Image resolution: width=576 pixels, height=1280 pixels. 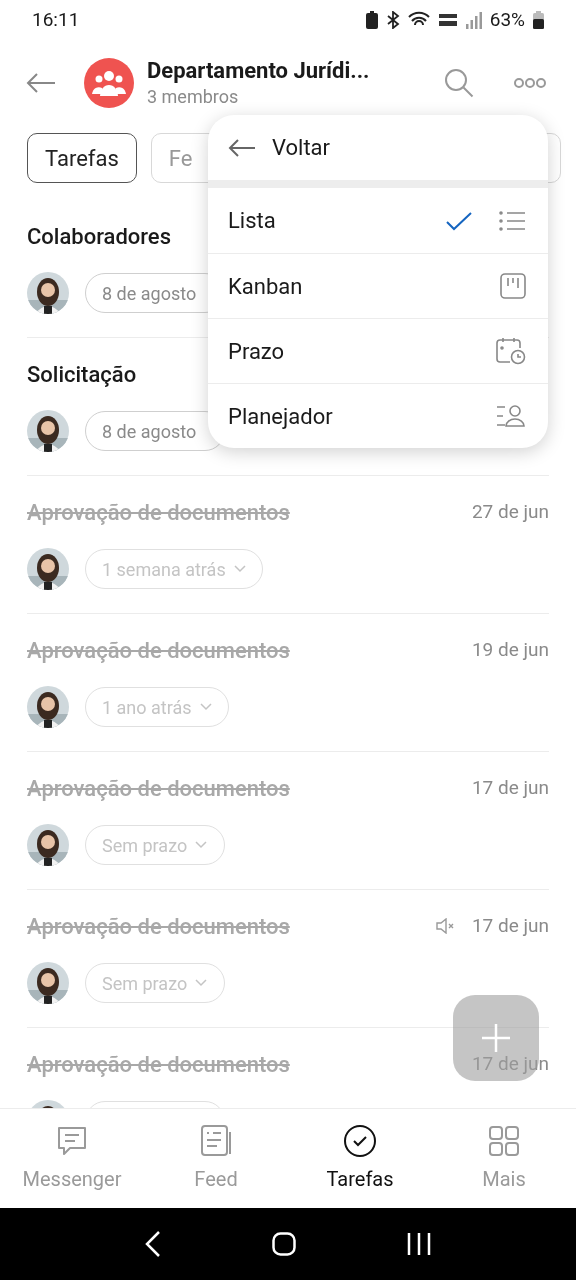 I want to click on menu-item: Kanban, so click(x=364, y=286).